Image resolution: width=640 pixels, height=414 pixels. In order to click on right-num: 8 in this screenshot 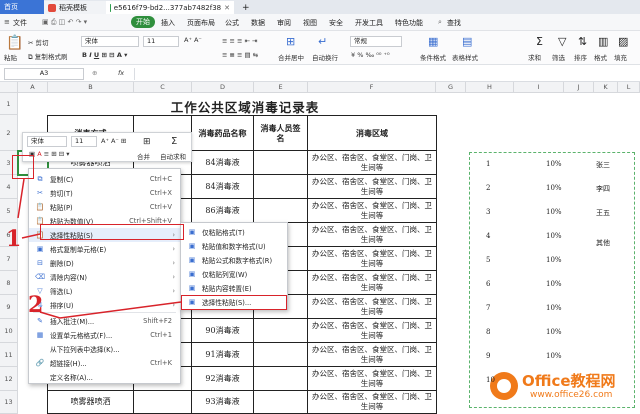, I will do `click(488, 332)`.